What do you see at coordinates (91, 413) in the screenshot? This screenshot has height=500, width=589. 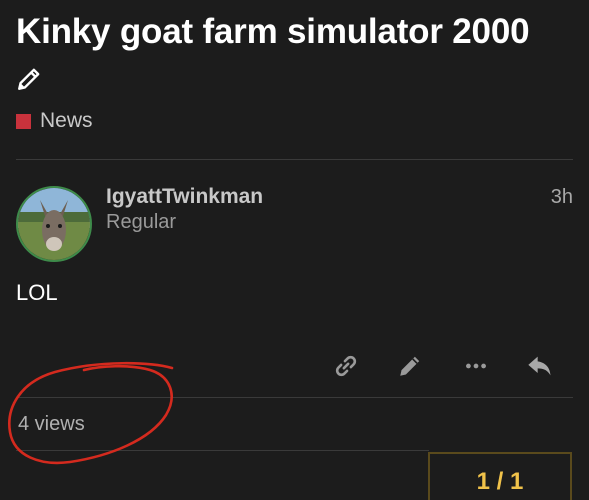 I see `hand-drawn-circle-annotation` at bounding box center [91, 413].